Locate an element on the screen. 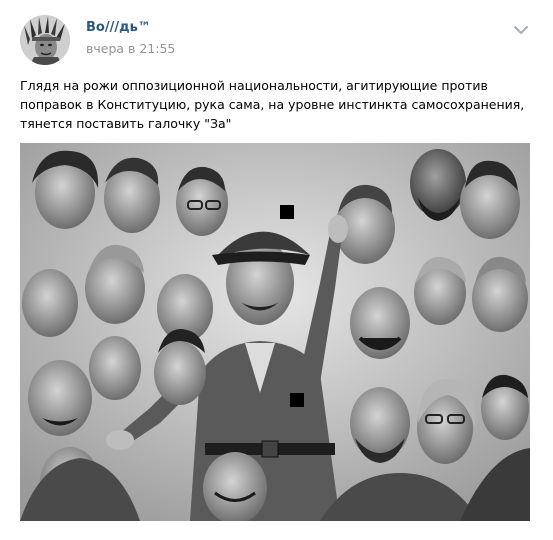 The width and height of the screenshot is (553, 540). author-avatar is located at coordinates (45, 40).